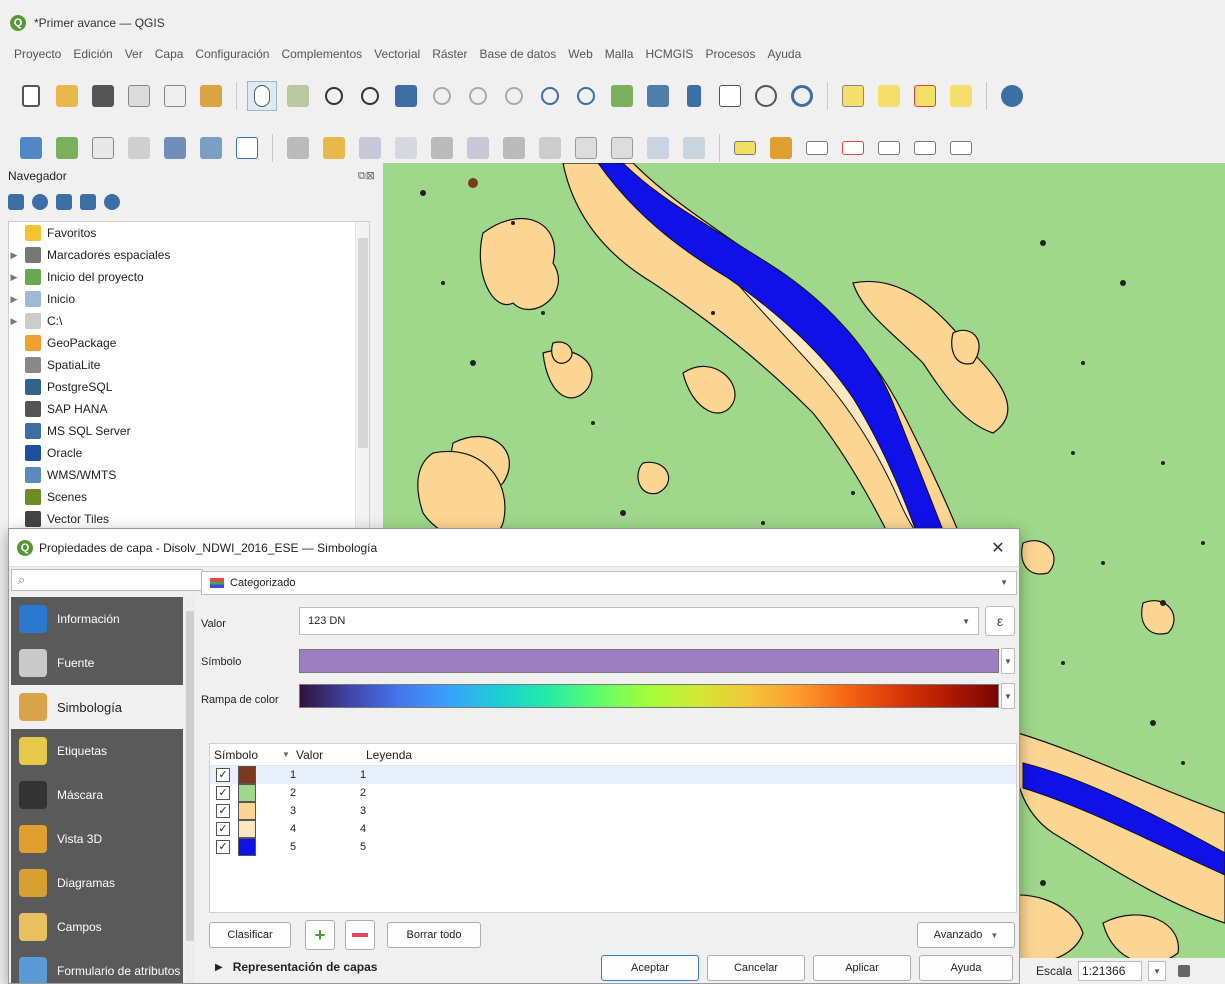 This screenshot has width=1225, height=984. I want to click on paste-features-button, so click(622, 148).